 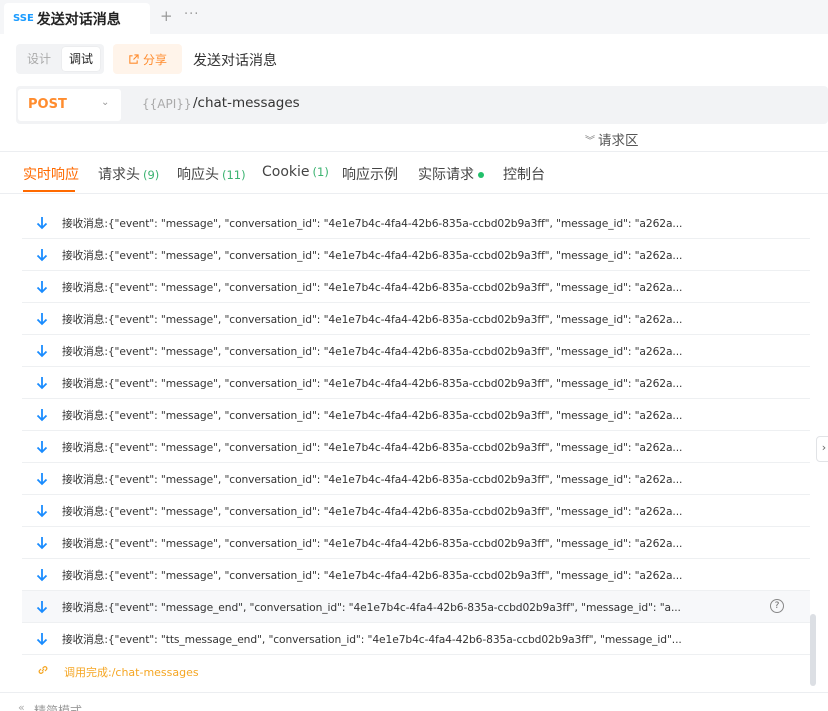 What do you see at coordinates (131, 672) in the screenshot?
I see `call-complete-text: 调用完成:/chat-messages` at bounding box center [131, 672].